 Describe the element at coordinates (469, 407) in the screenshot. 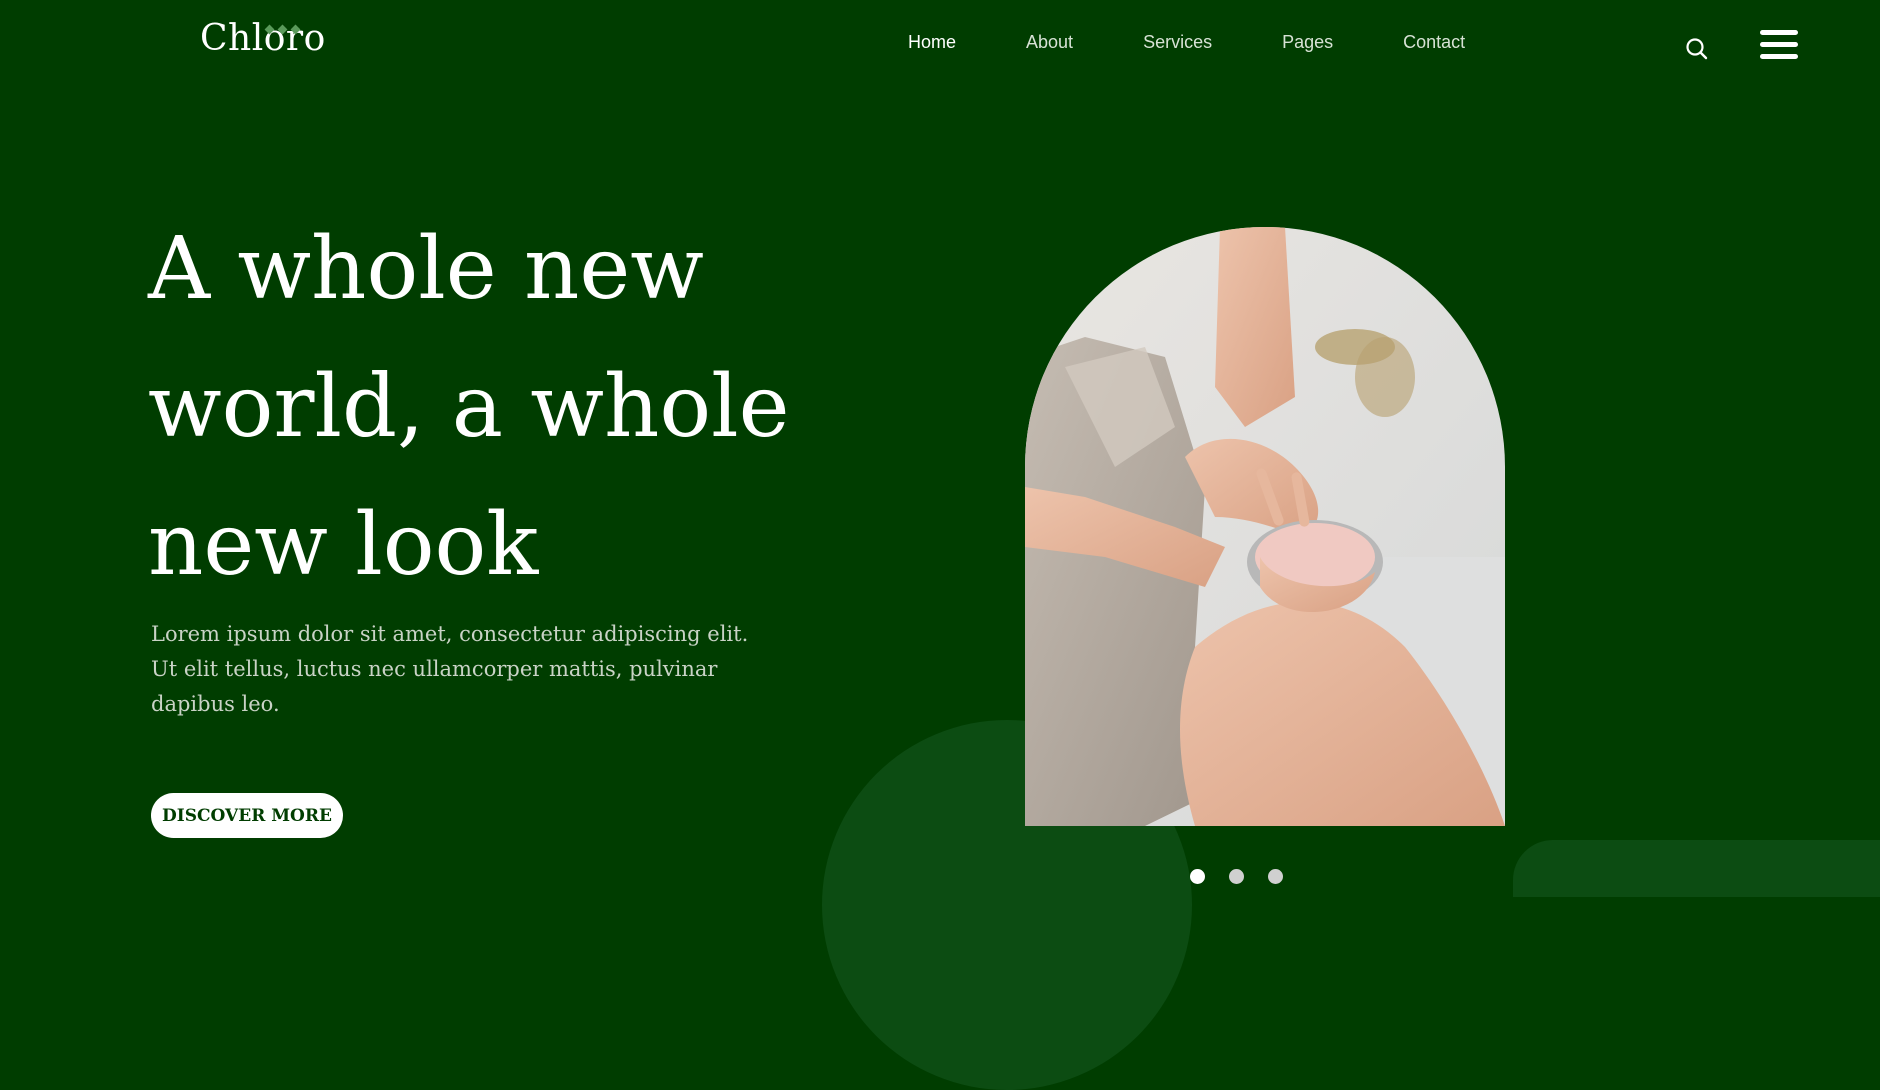

I see `hero-title: A whole new world, a whole new look` at that location.